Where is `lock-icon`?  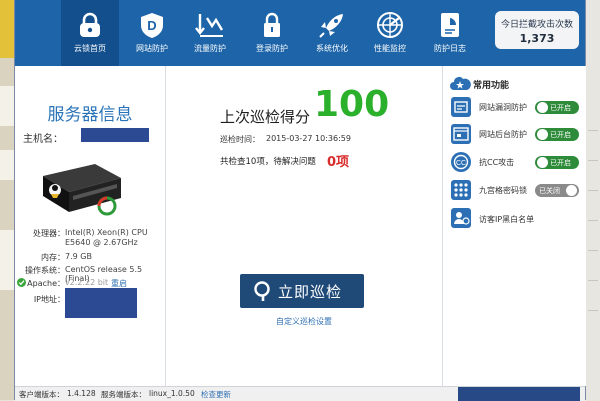 lock-icon is located at coordinates (90, 24).